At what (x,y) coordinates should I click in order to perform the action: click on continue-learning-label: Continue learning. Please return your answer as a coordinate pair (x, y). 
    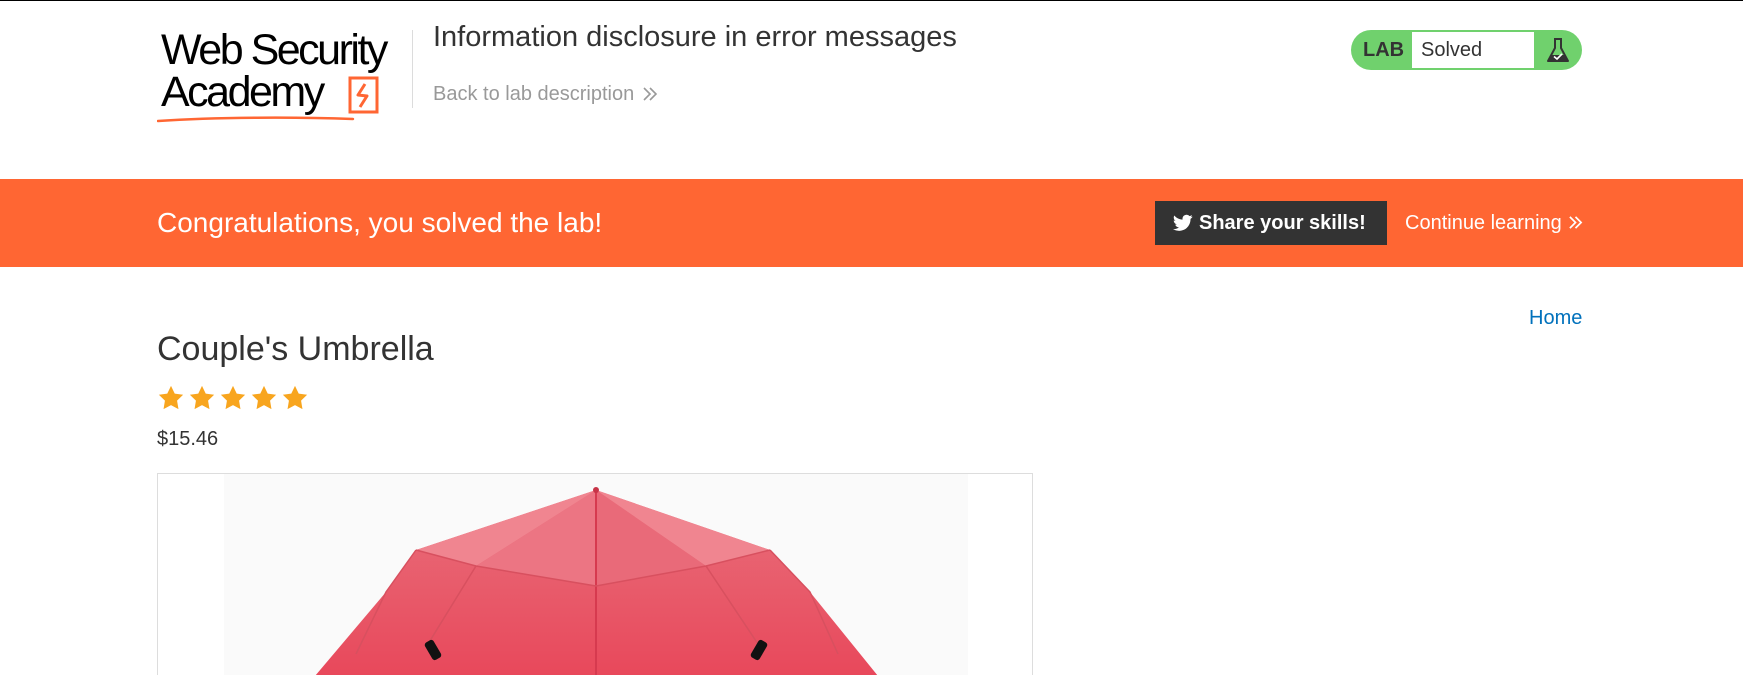
    Looking at the image, I should click on (1483, 223).